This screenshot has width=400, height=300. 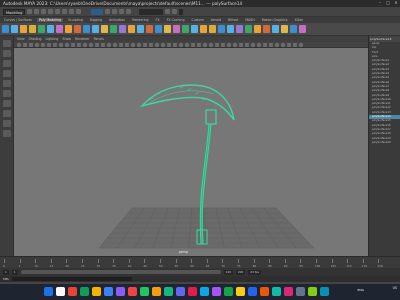 I want to click on panel-menu-item: Lighting, so click(x=52, y=39).